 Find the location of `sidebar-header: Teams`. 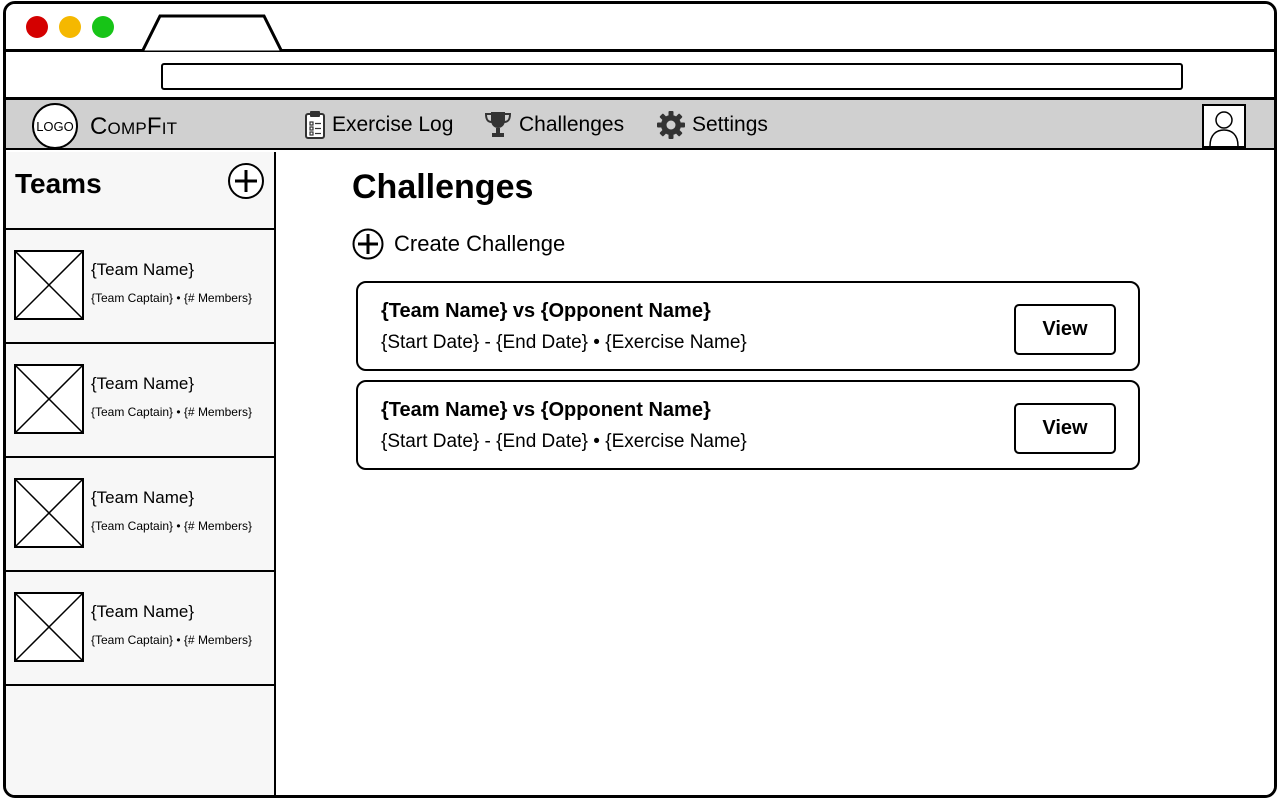

sidebar-header: Teams is located at coordinates (140, 191).